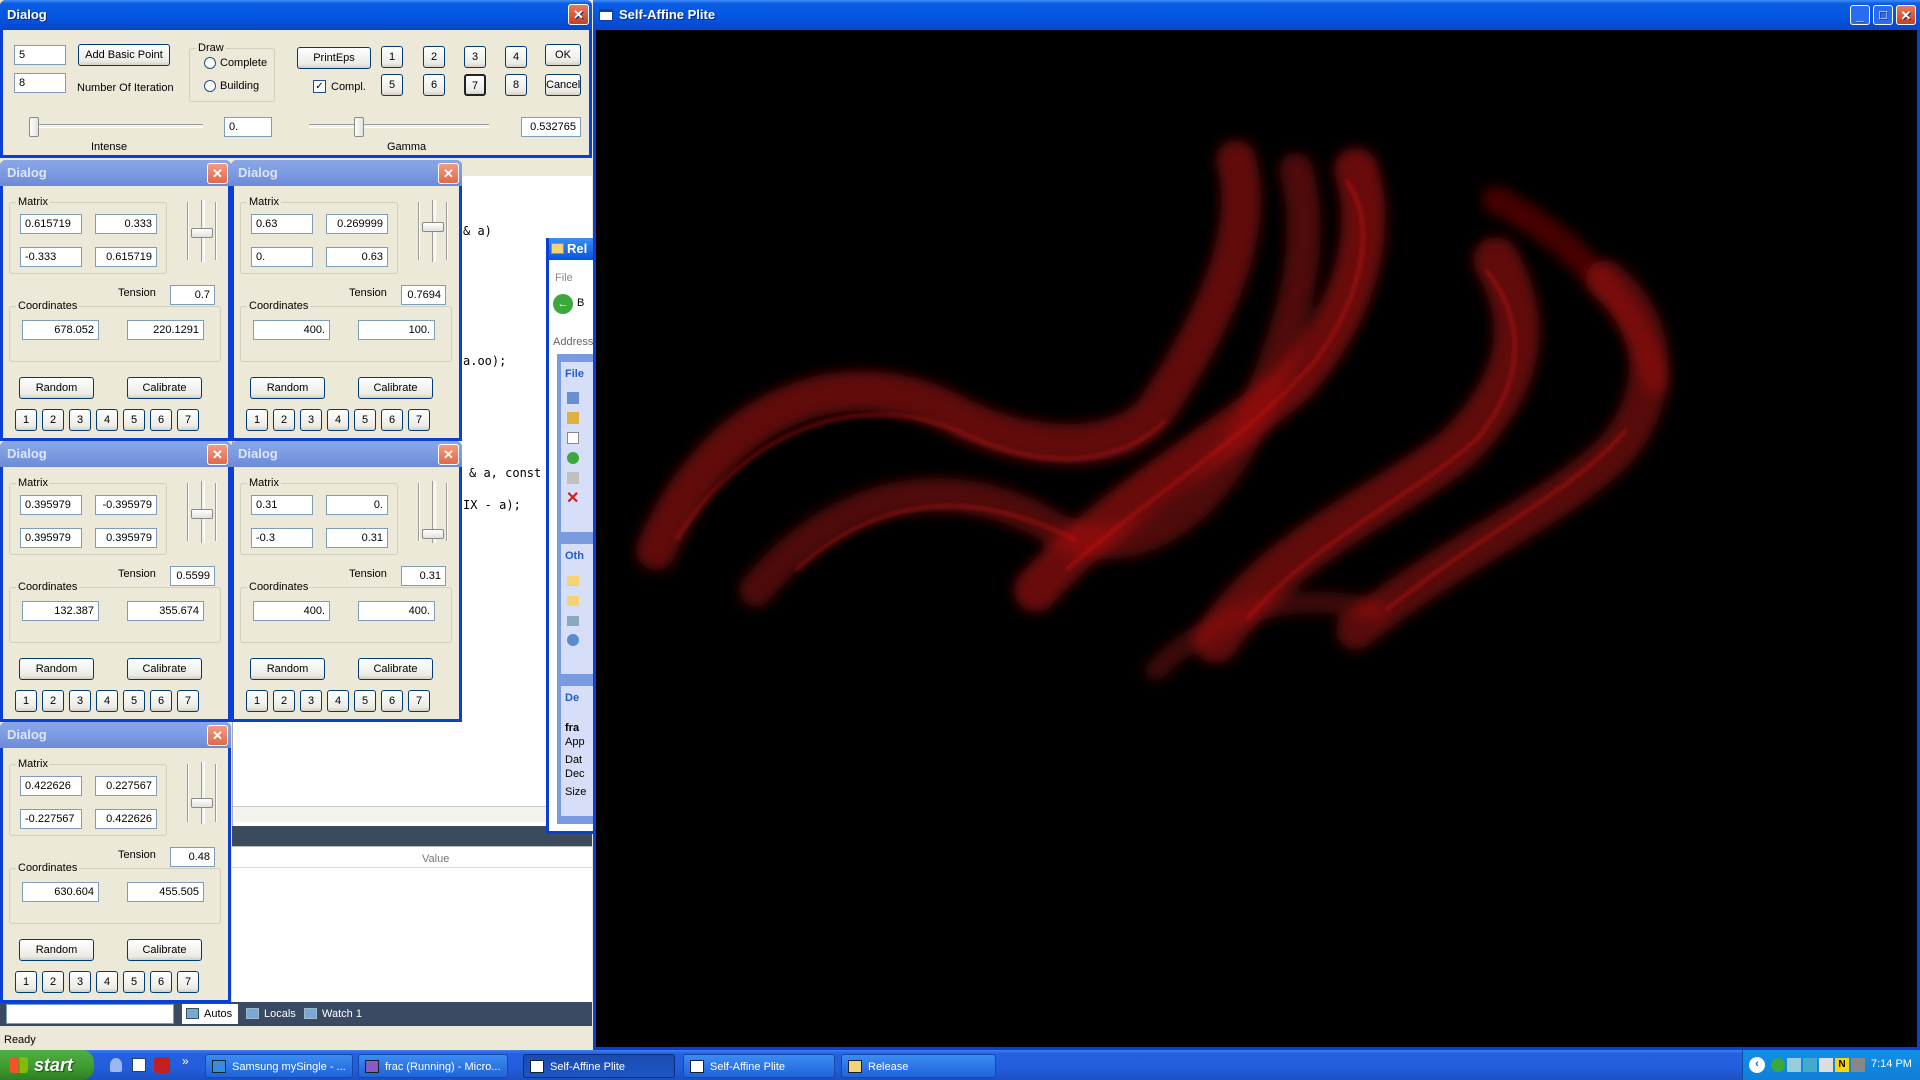 The width and height of the screenshot is (1920, 1080). Describe the element at coordinates (126, 819) in the screenshot. I see `matrix-m11-input: 0.422626` at that location.